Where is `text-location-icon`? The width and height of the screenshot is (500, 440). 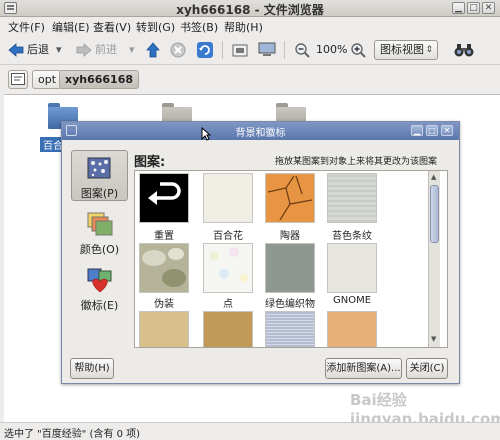 text-location-icon is located at coordinates (18, 79).